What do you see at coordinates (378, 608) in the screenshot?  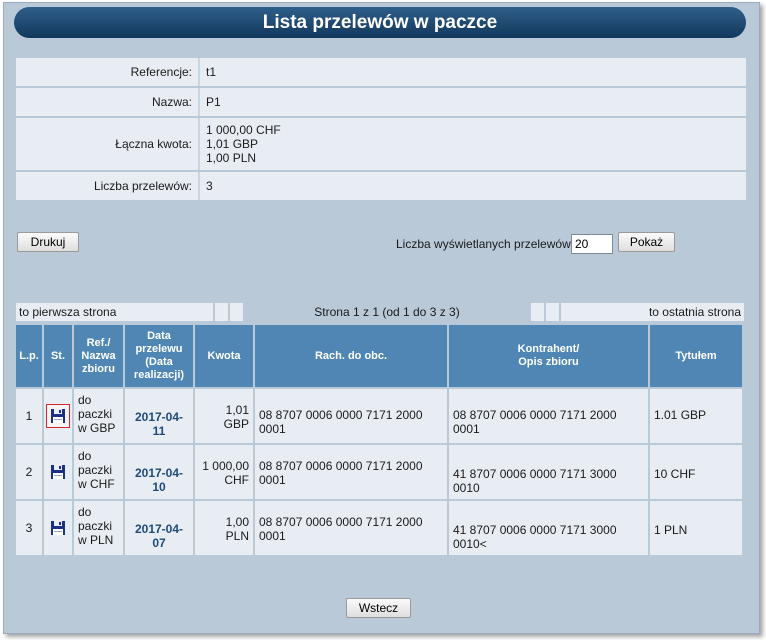 I see `back-button: Wstecz` at bounding box center [378, 608].